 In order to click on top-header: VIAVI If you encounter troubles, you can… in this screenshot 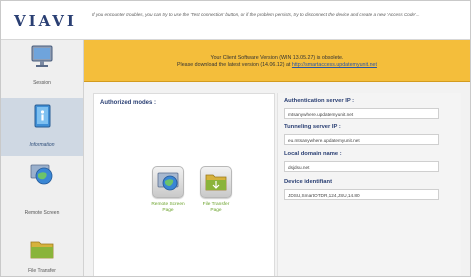, I will do `click(235, 20)`.